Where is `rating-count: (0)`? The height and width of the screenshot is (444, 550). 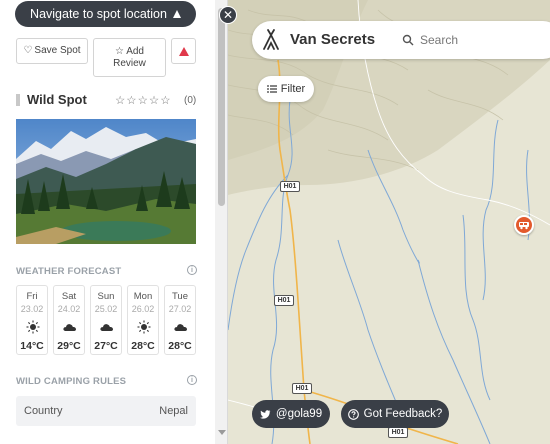
rating-count: (0) is located at coordinates (190, 100).